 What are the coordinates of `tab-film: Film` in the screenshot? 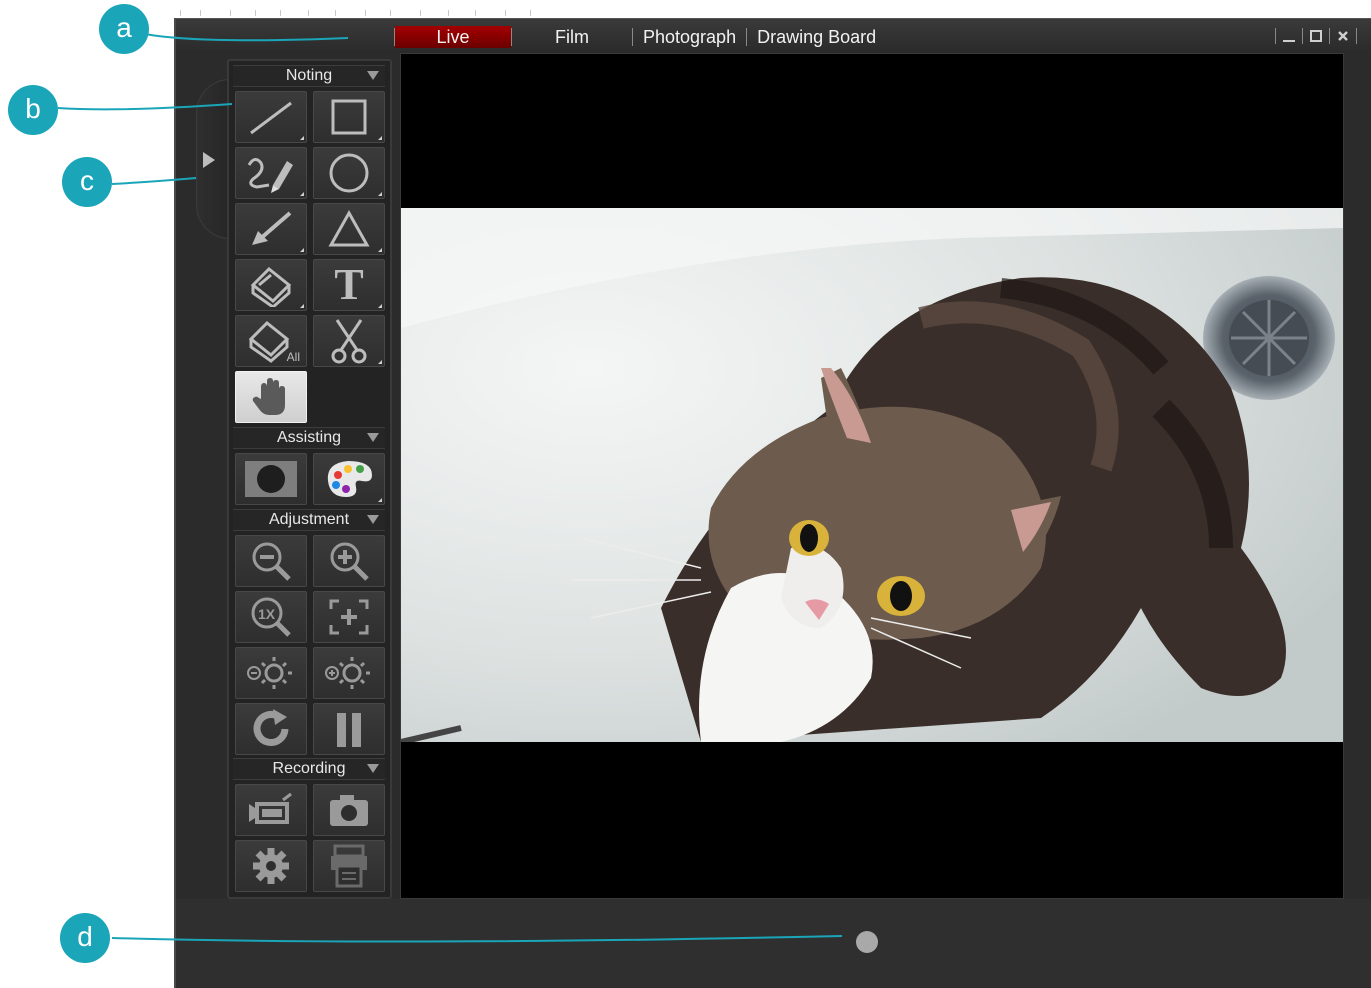 It's located at (572, 37).